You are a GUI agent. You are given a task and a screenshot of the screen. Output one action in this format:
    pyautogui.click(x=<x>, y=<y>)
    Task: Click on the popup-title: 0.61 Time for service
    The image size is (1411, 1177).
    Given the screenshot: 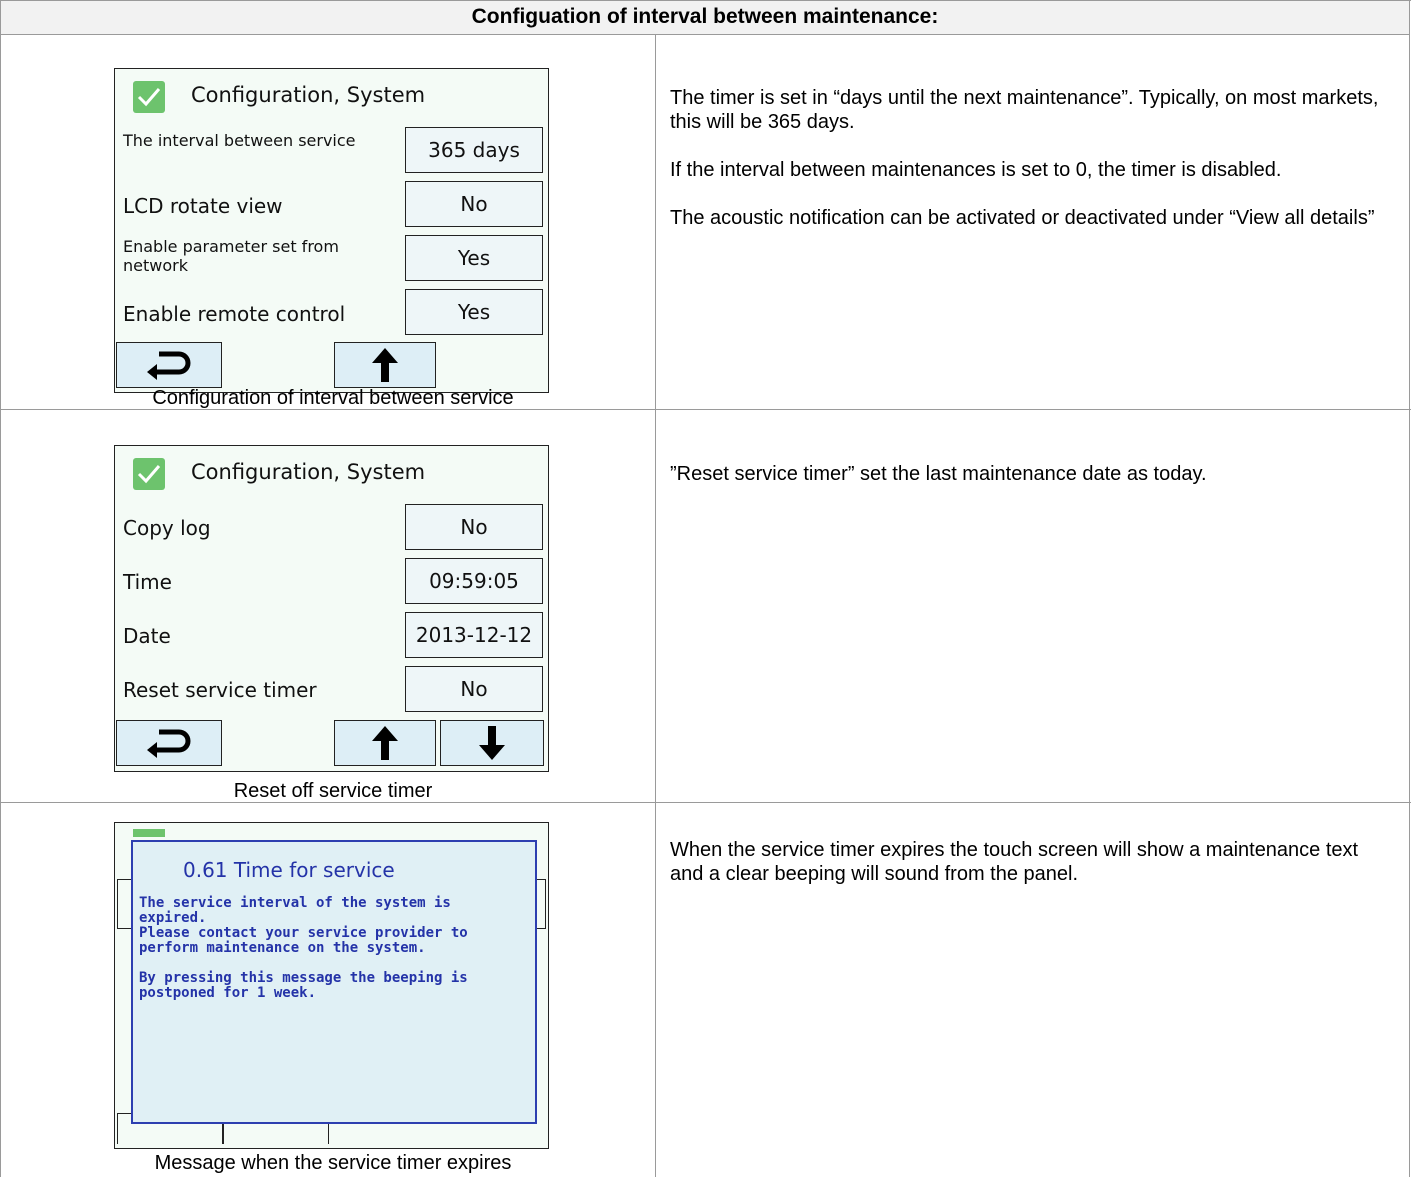 What is the action you would take?
    pyautogui.click(x=289, y=870)
    